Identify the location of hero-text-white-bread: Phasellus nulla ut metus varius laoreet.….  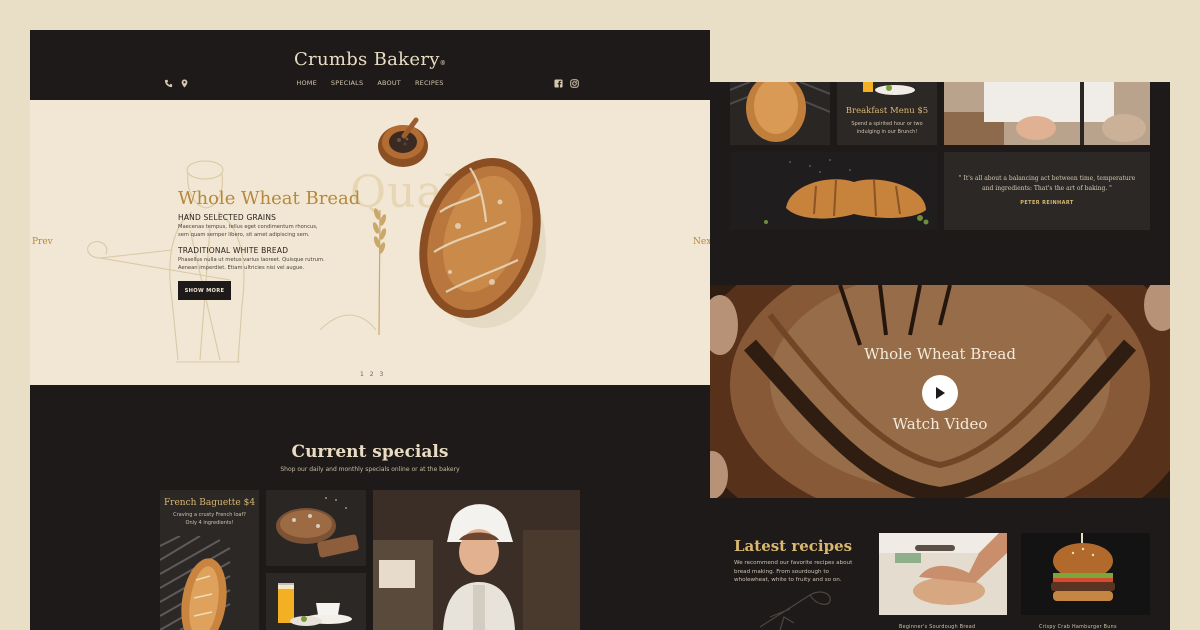
(251, 264).